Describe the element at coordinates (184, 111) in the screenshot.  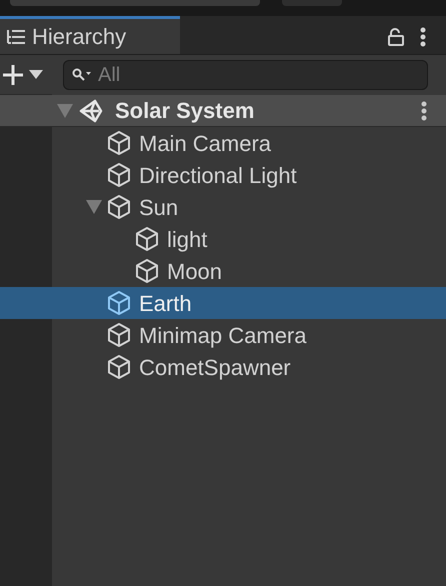
I see `scene-name: Solar System` at that location.